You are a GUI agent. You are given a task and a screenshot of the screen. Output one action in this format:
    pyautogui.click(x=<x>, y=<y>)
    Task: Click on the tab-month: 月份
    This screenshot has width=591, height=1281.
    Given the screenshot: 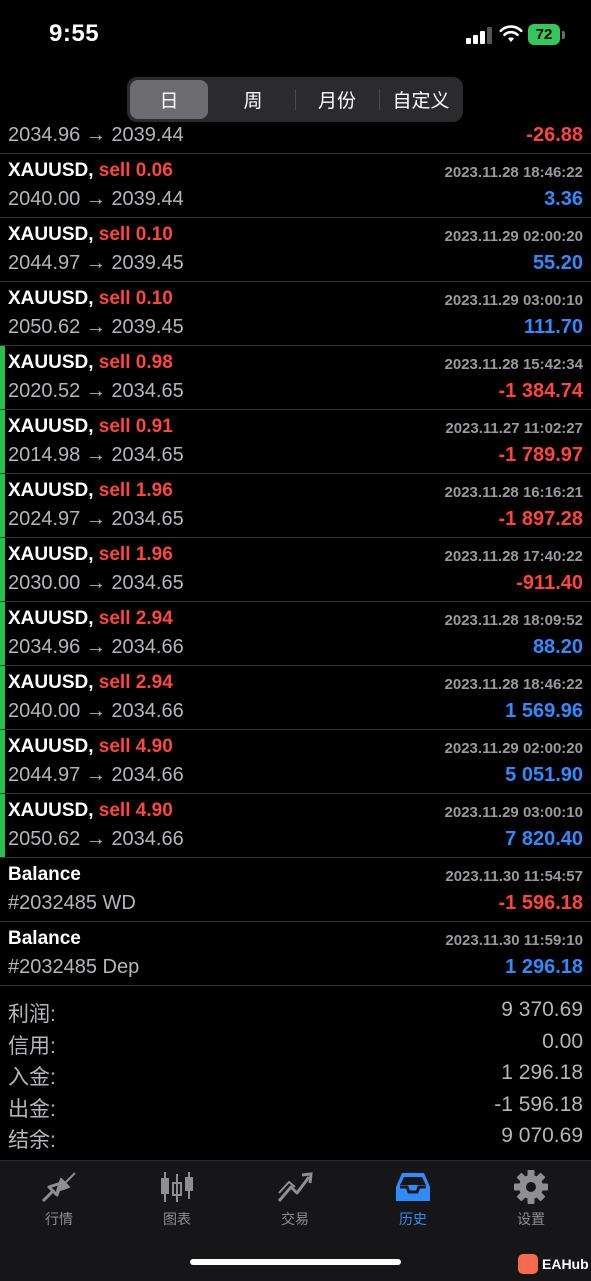 What is the action you would take?
    pyautogui.click(x=337, y=99)
    